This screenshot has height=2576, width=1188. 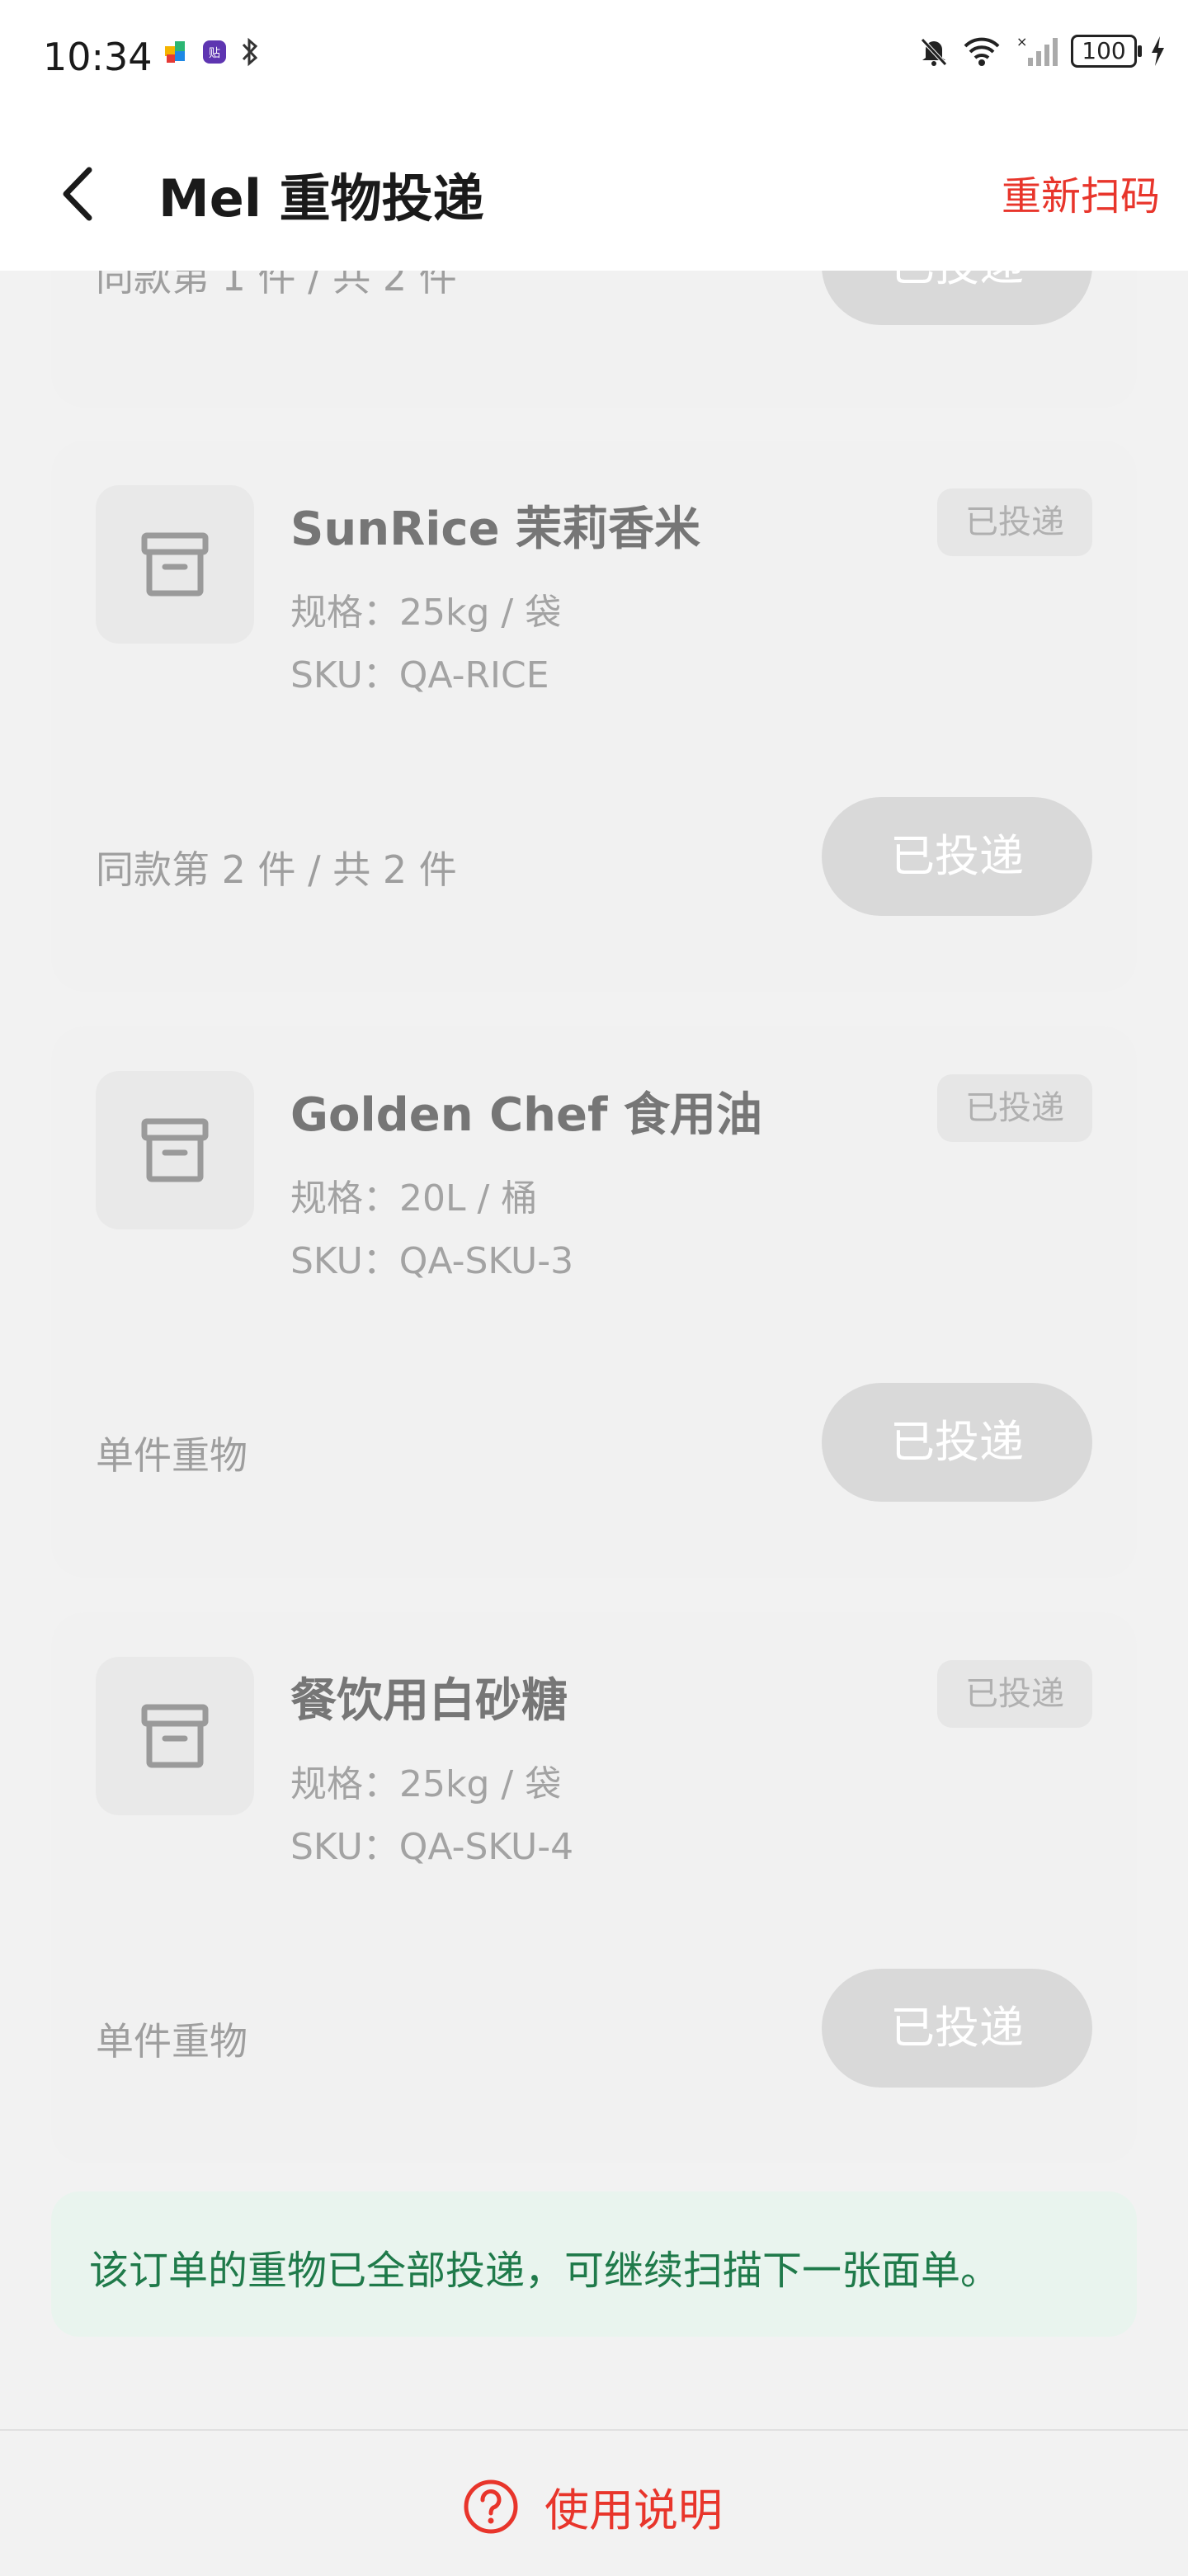 I want to click on item-name: Golden Chef 食用油, so click(x=526, y=1115).